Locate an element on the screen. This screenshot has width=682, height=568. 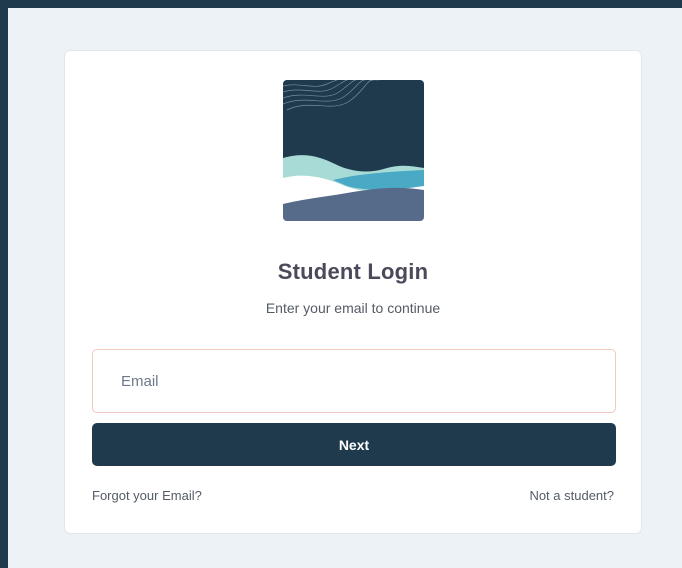
not-a-student-link: Not a student? is located at coordinates (571, 495).